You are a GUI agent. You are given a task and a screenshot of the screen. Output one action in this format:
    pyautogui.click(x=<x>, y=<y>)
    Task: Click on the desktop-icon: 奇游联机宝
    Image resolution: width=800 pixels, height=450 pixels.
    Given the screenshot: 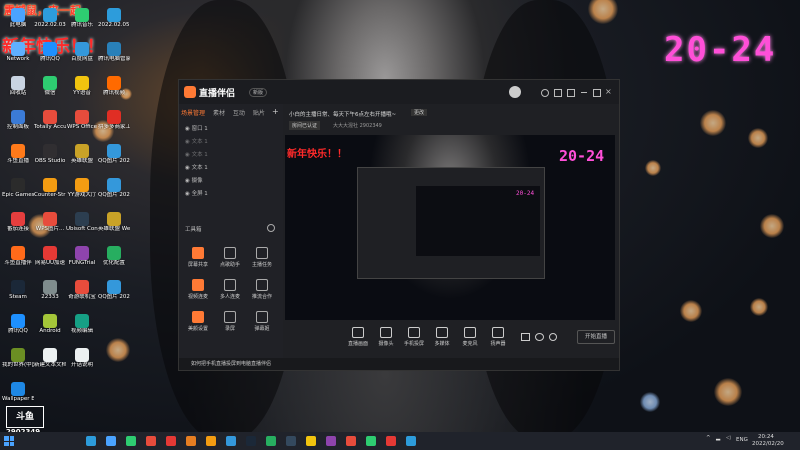 What is the action you would take?
    pyautogui.click(x=82, y=290)
    